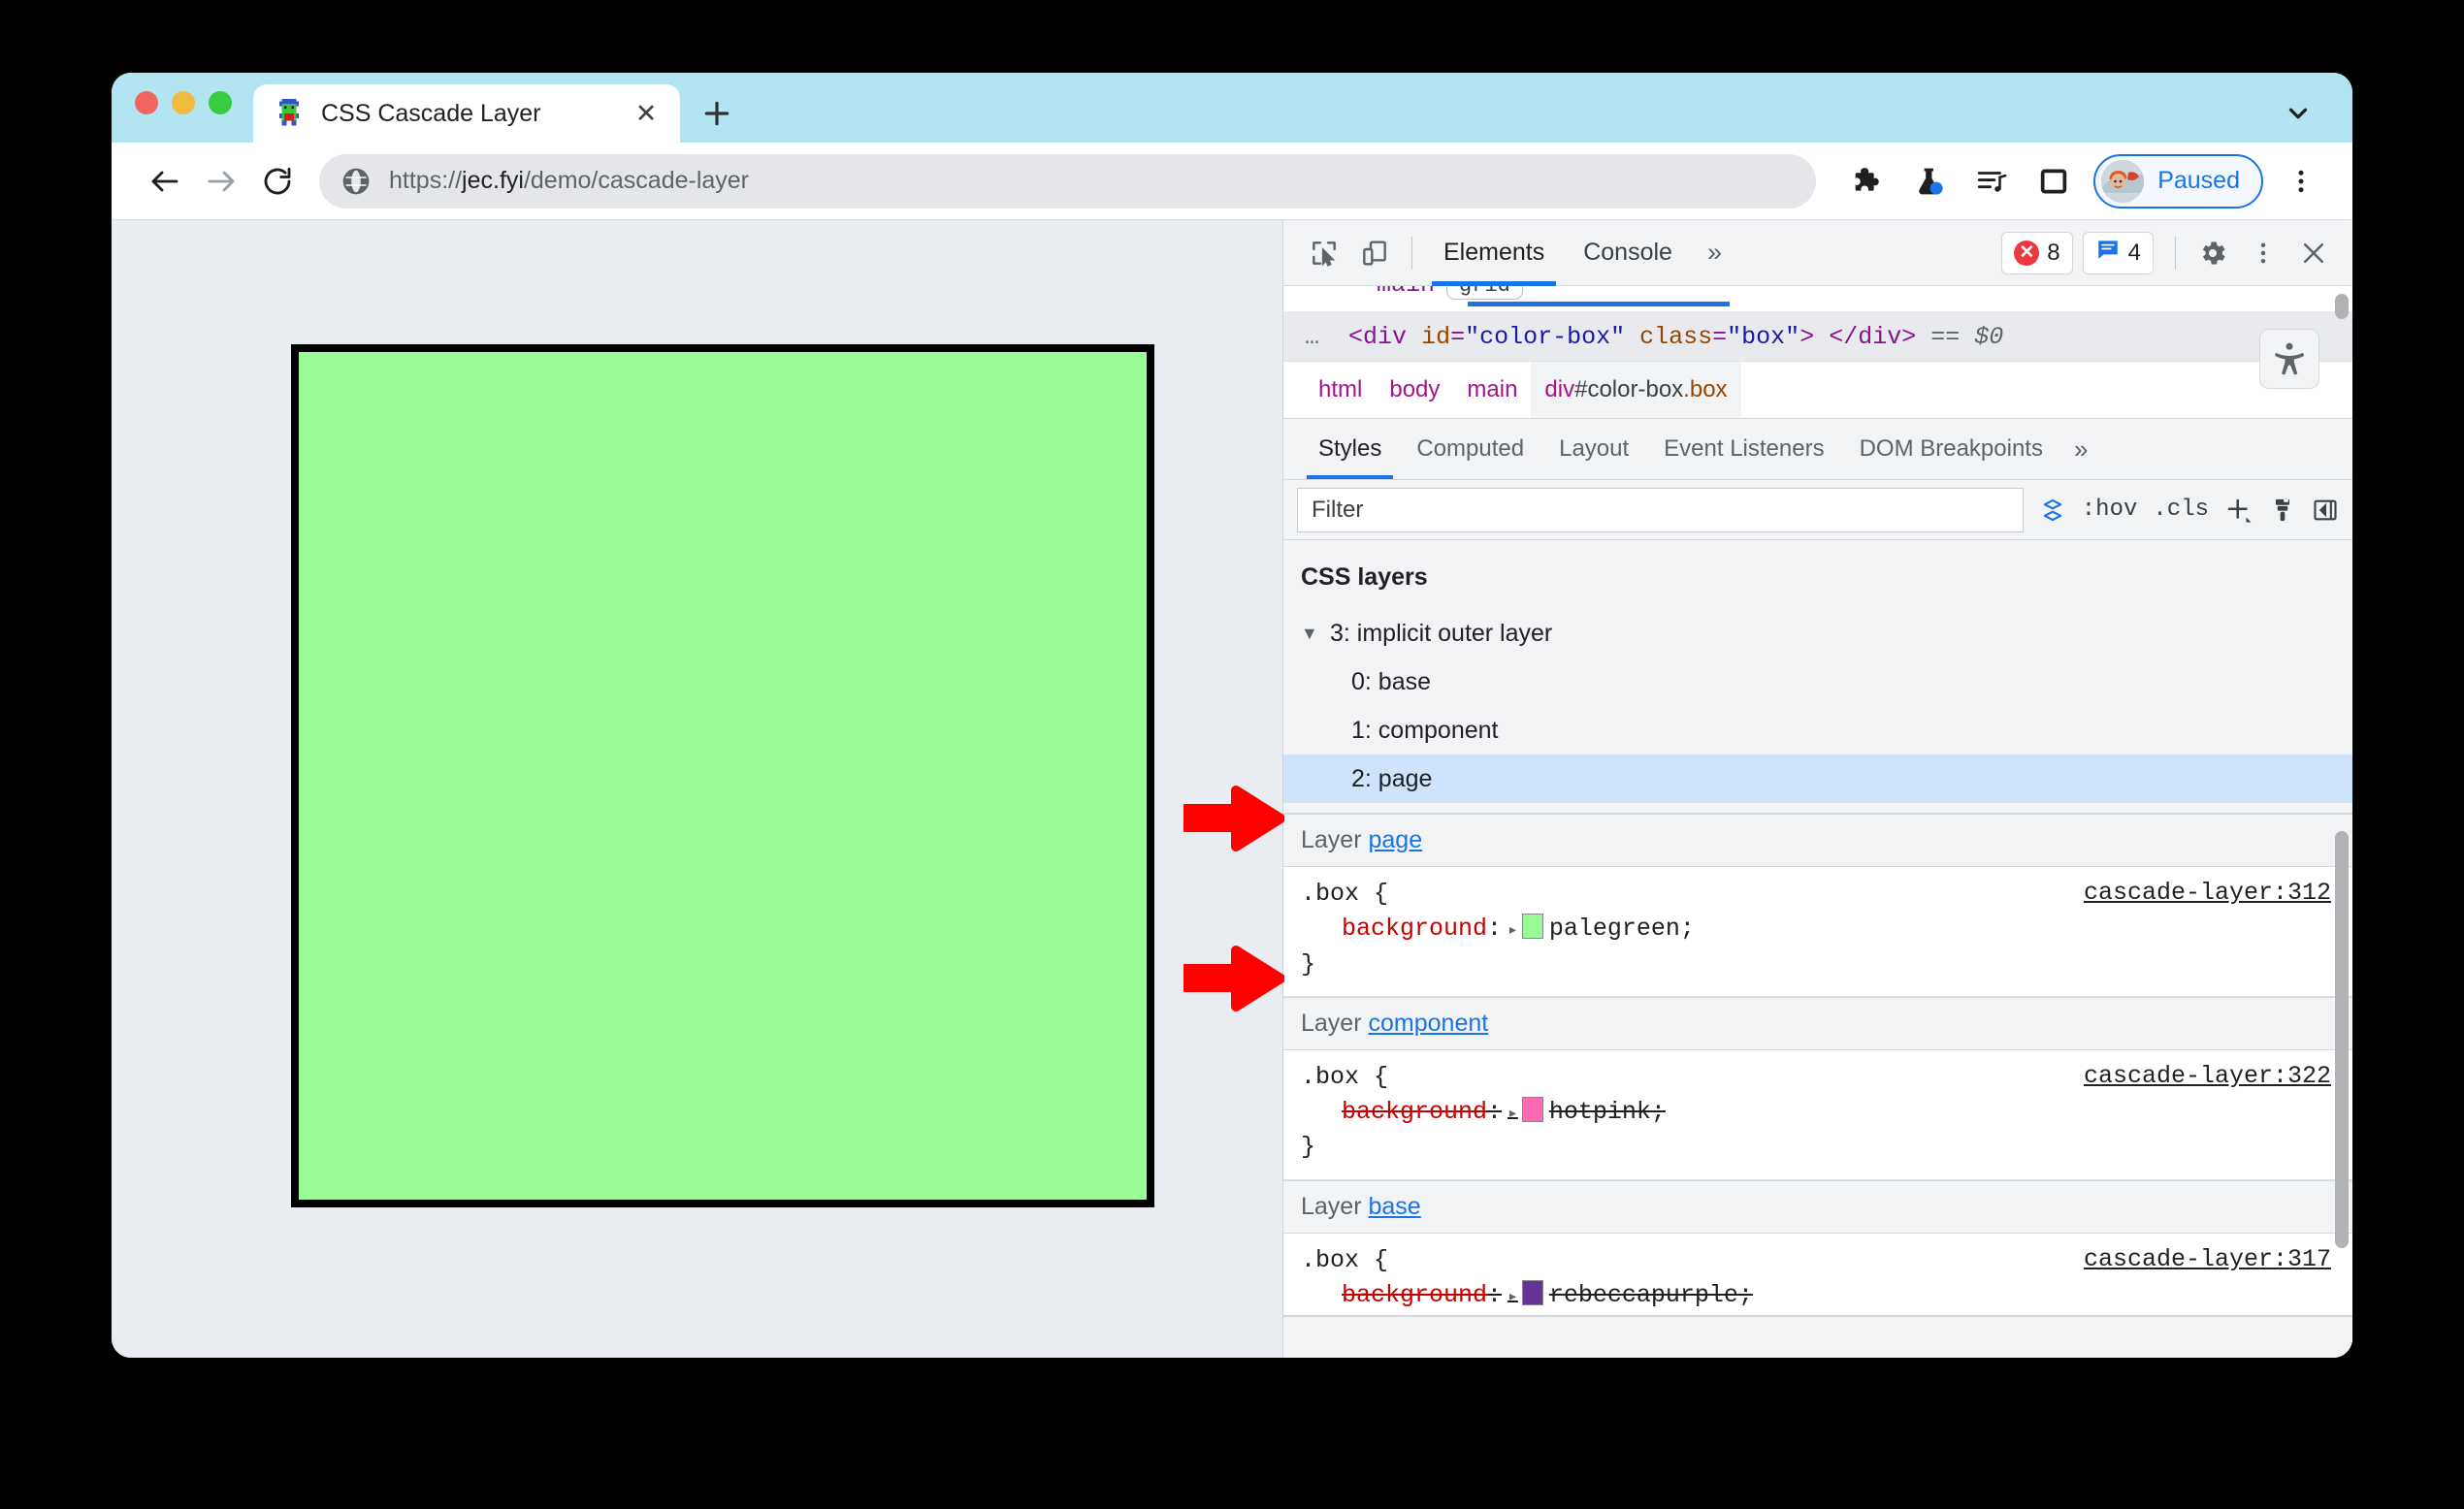 The height and width of the screenshot is (1509, 2464). I want to click on dom-parent-node-row: main grid, so click(1450, 293).